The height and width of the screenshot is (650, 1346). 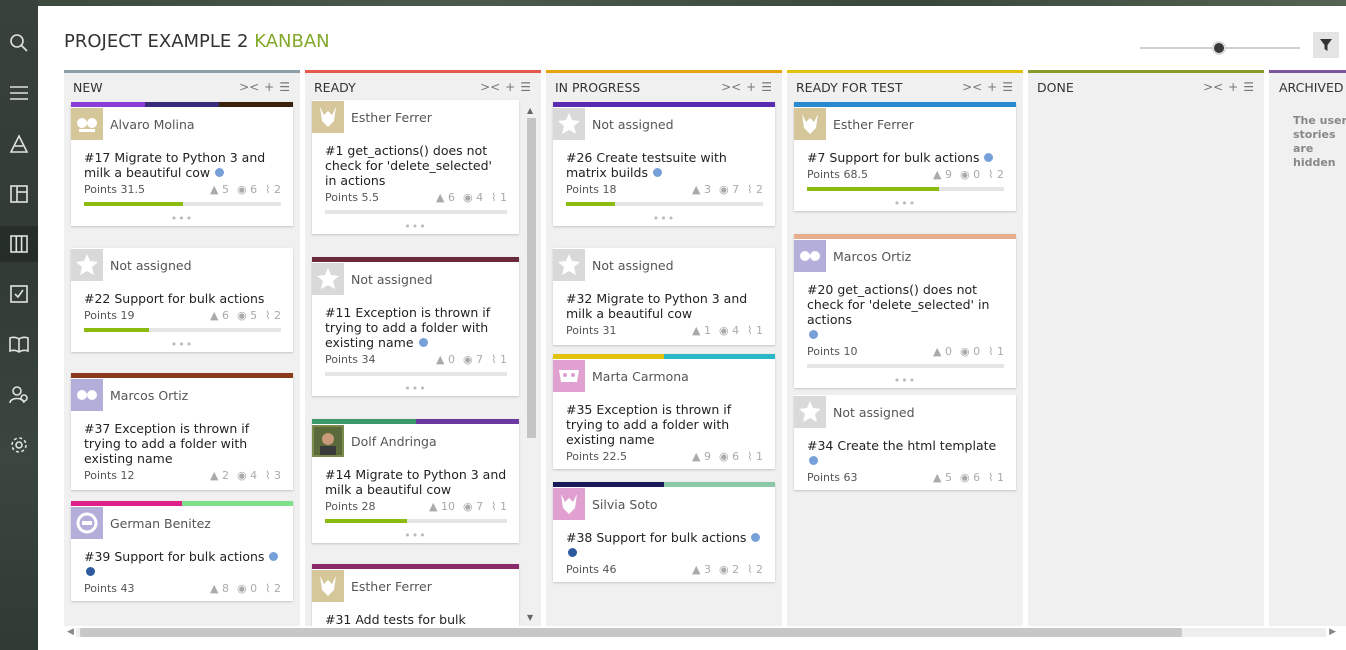 I want to click on backlog-icon, so click(x=19, y=194).